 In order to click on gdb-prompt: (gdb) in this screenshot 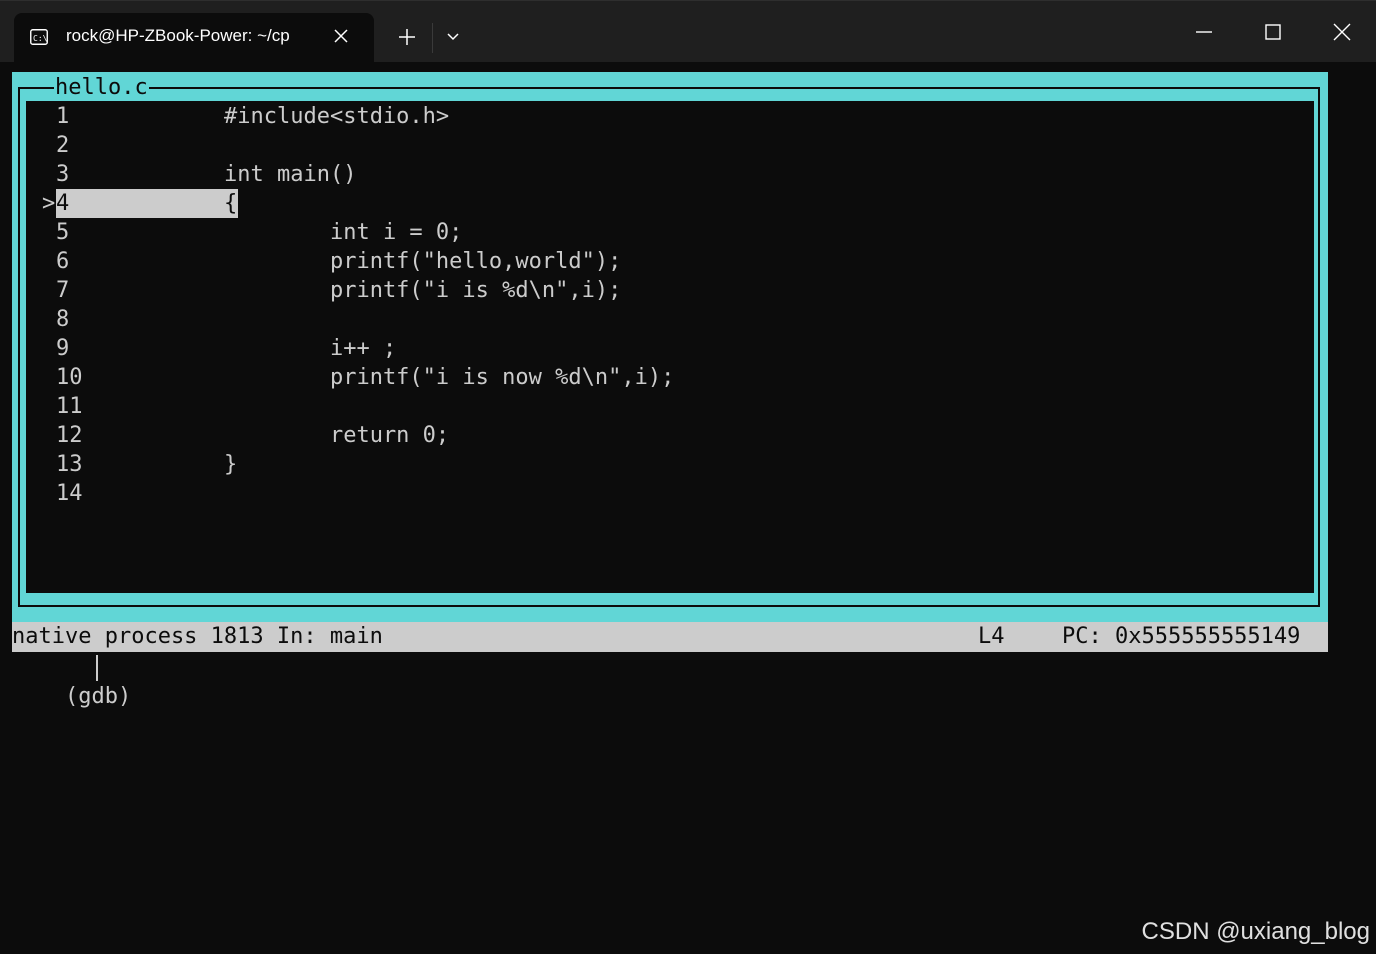, I will do `click(104, 696)`.